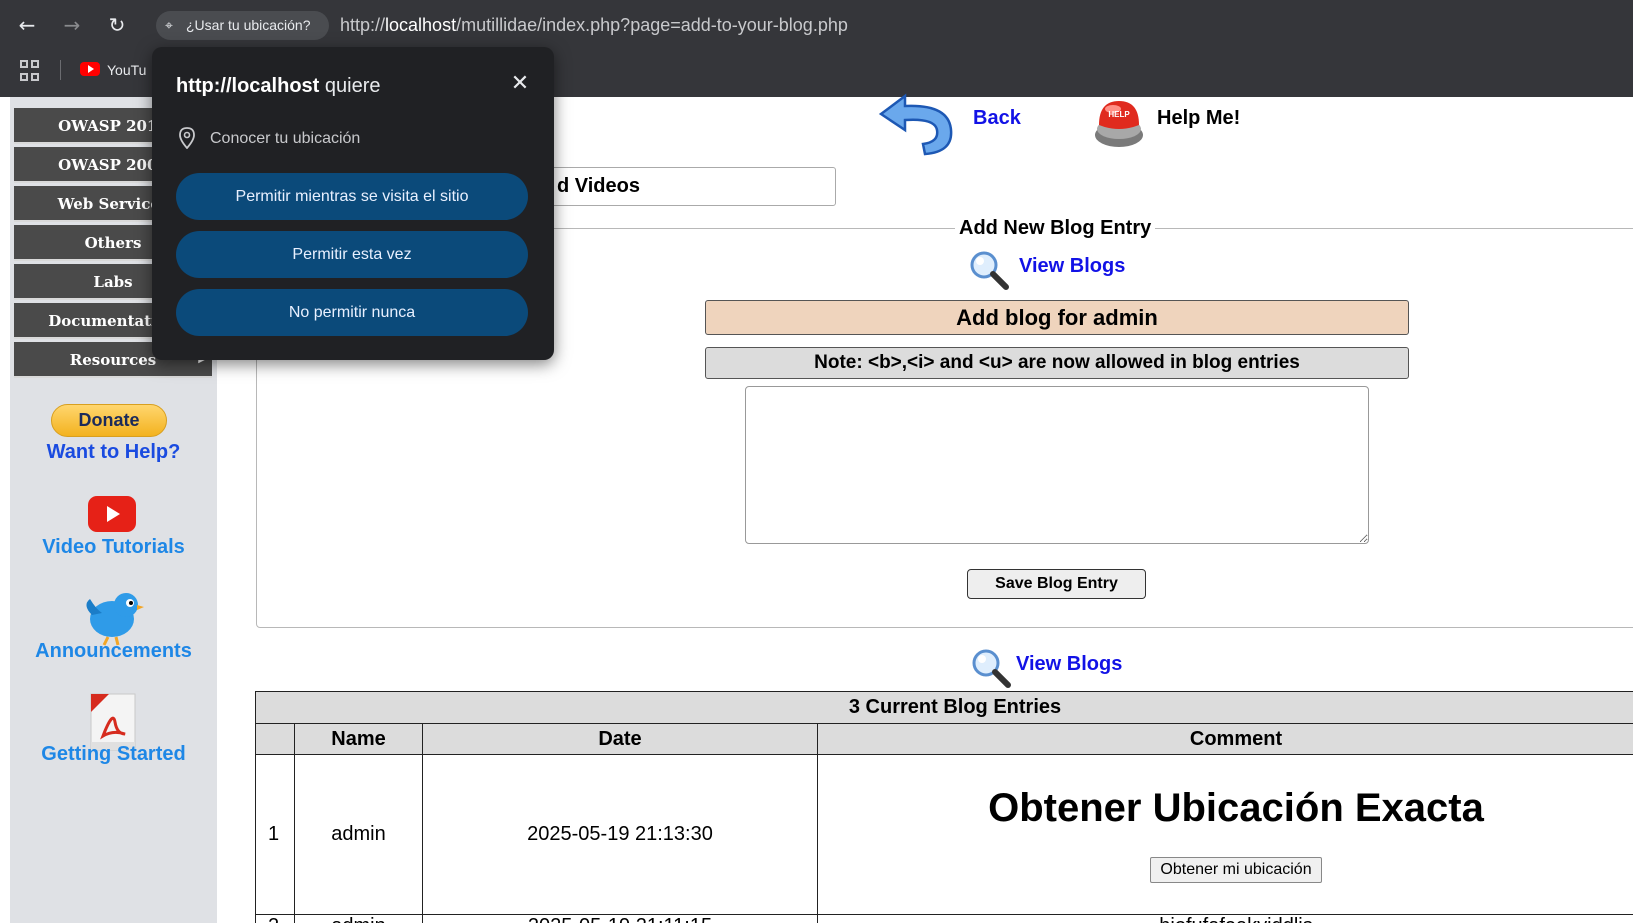 Image resolution: width=1633 pixels, height=923 pixels. I want to click on column-header-date: Date, so click(620, 739).